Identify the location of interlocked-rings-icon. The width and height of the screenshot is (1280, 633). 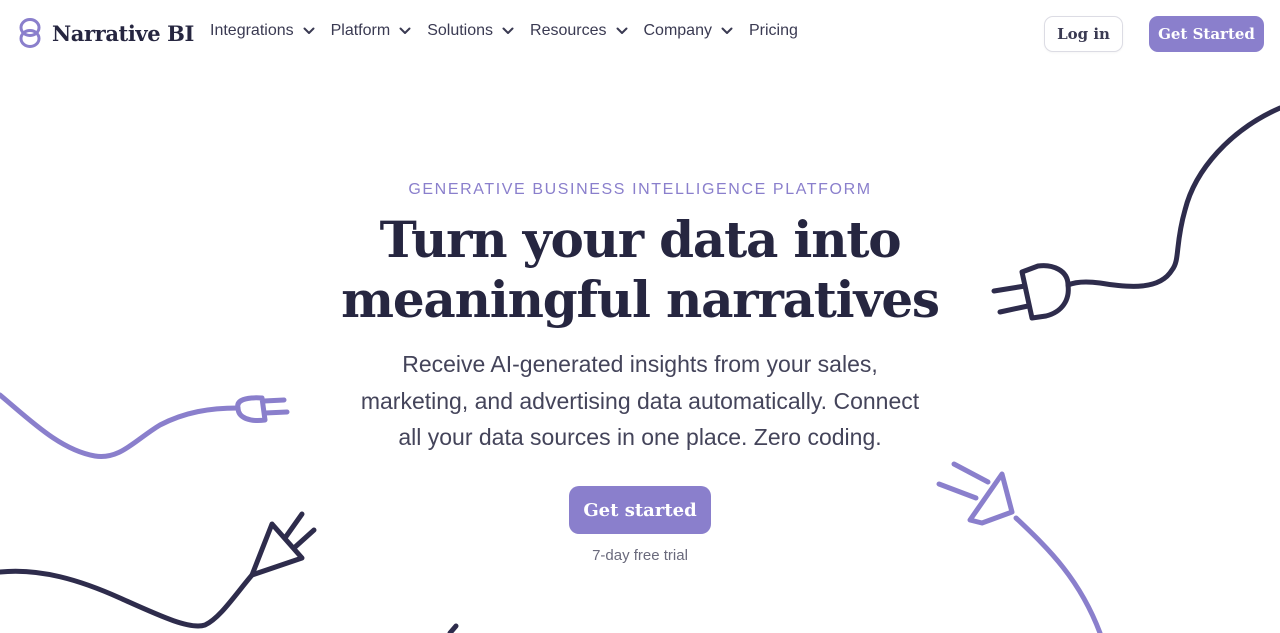
(30, 33).